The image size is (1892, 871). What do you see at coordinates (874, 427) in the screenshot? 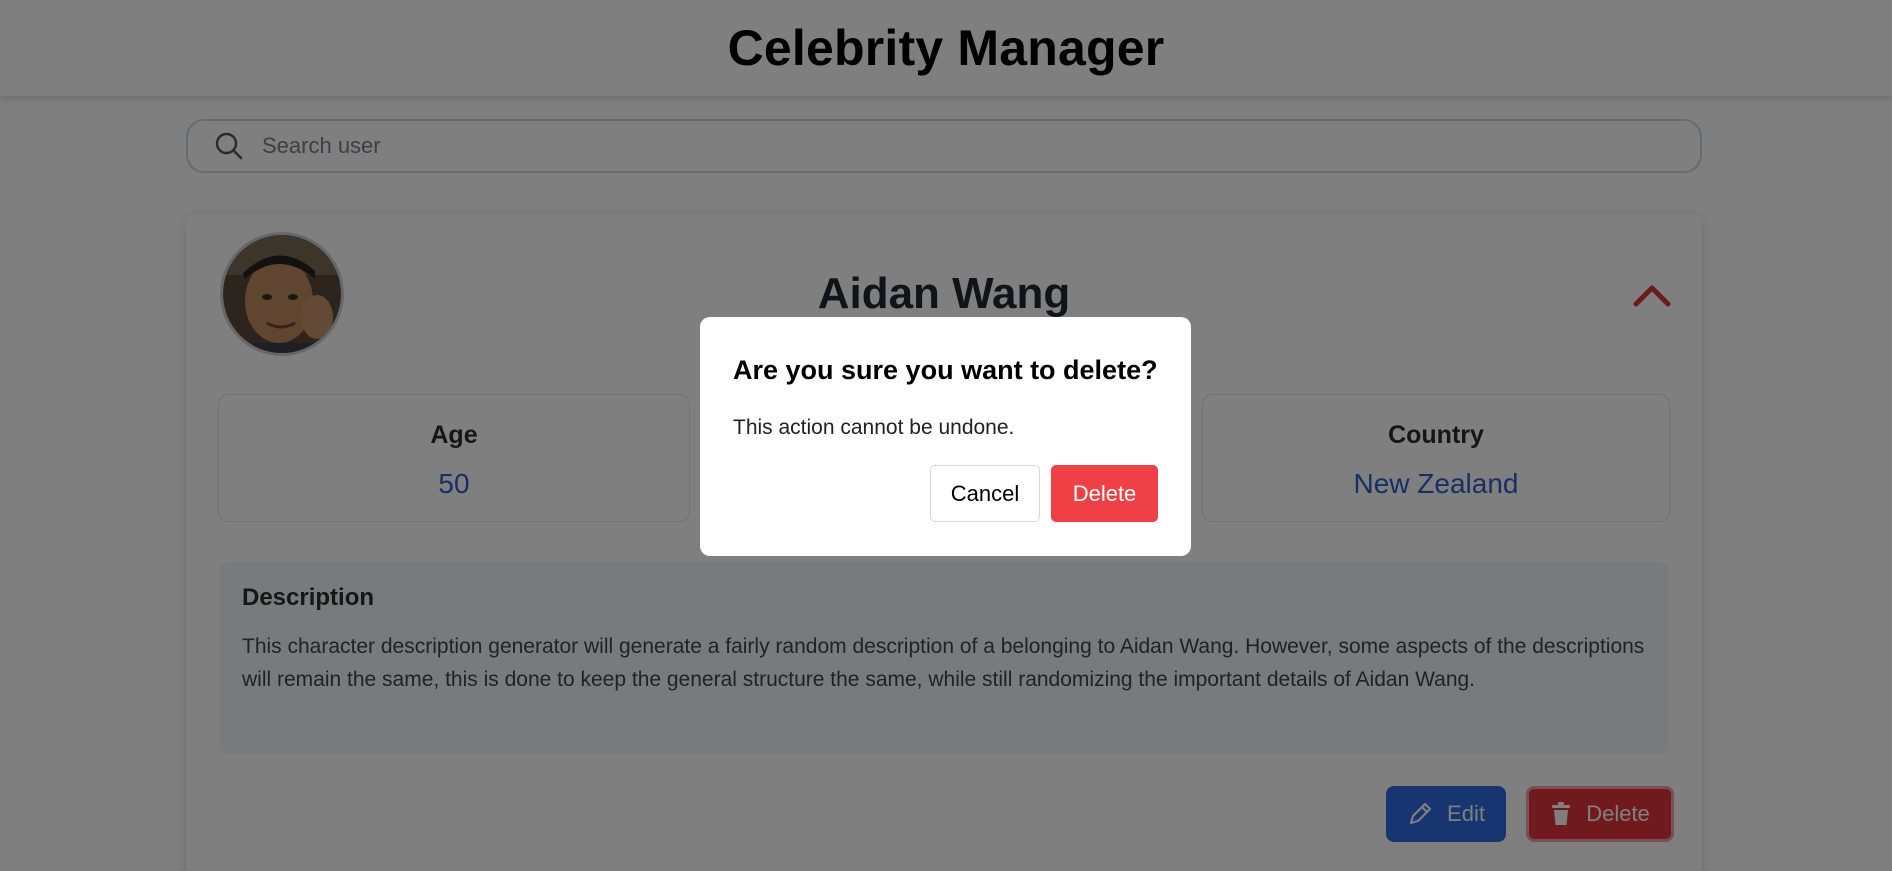
I see `dialog-message: This action cannot be undone.` at bounding box center [874, 427].